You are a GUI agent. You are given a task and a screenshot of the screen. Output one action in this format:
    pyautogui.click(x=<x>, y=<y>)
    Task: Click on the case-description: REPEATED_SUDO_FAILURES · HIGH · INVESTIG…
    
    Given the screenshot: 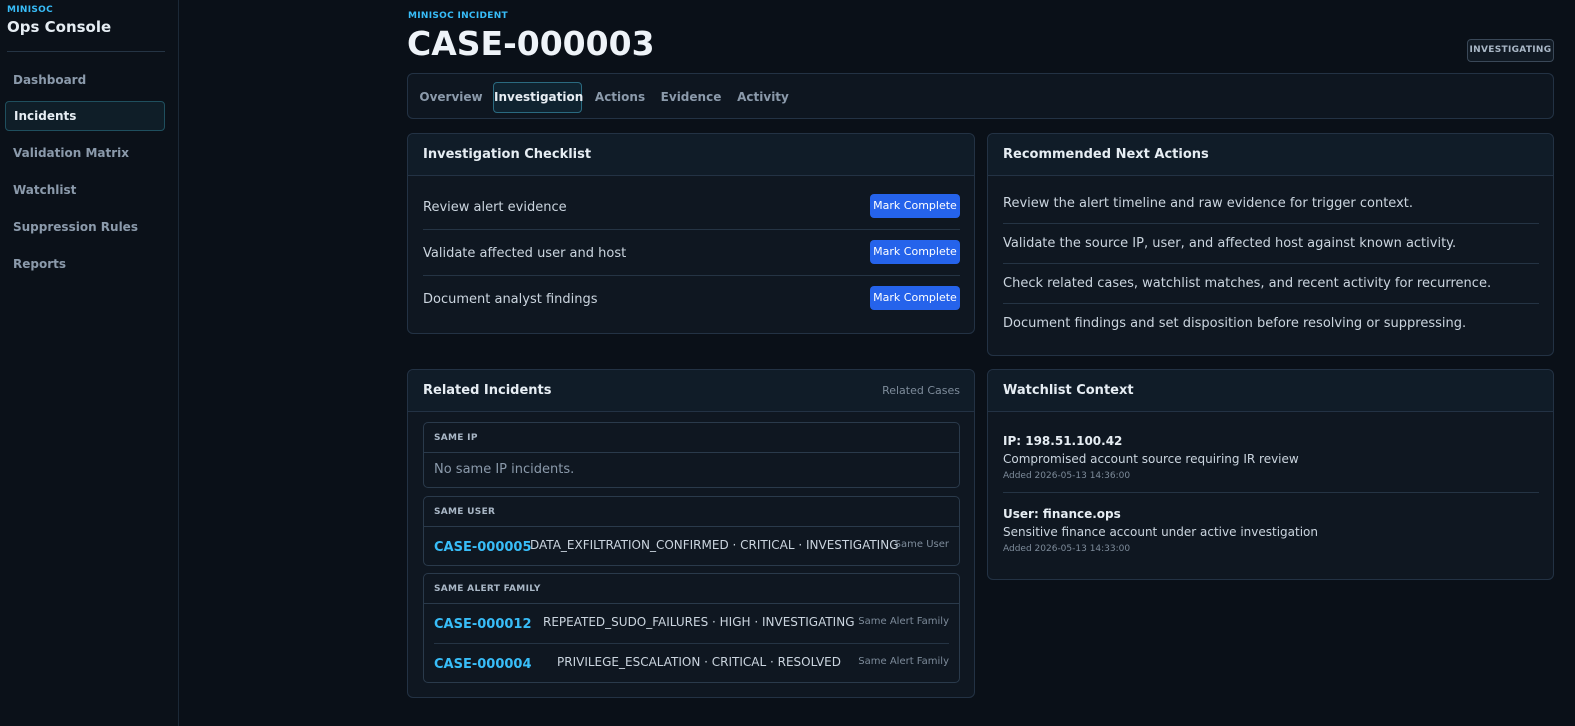 What is the action you would take?
    pyautogui.click(x=699, y=622)
    